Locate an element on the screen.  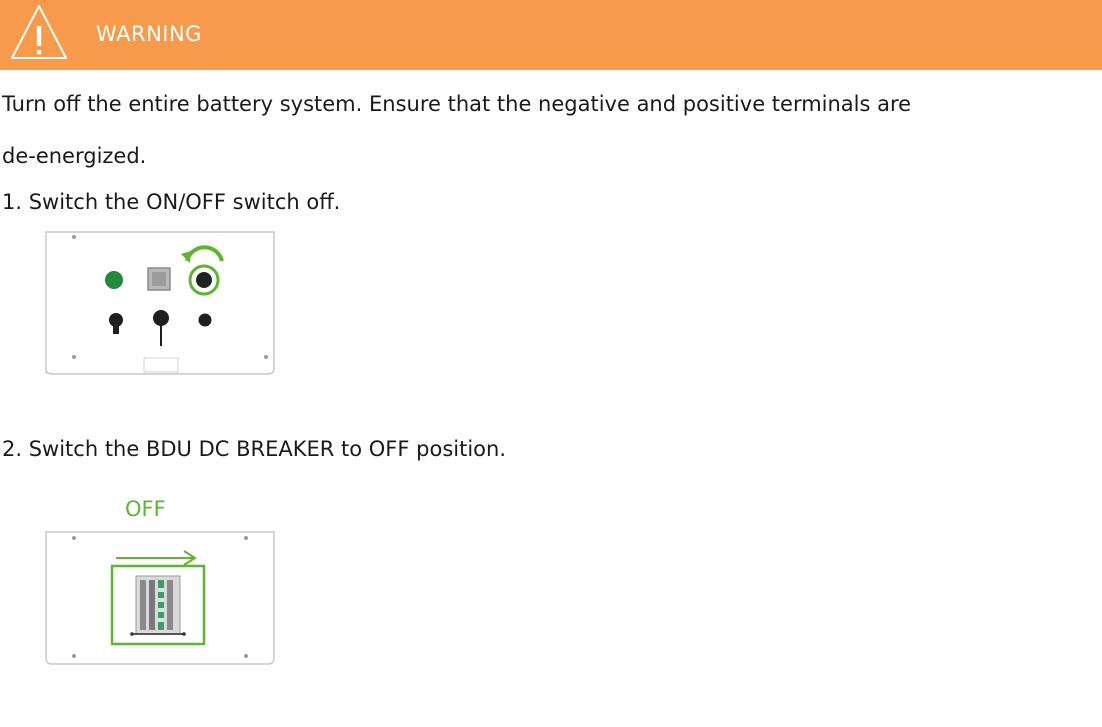
bdu-breaker-figure is located at coordinates (160, 598).